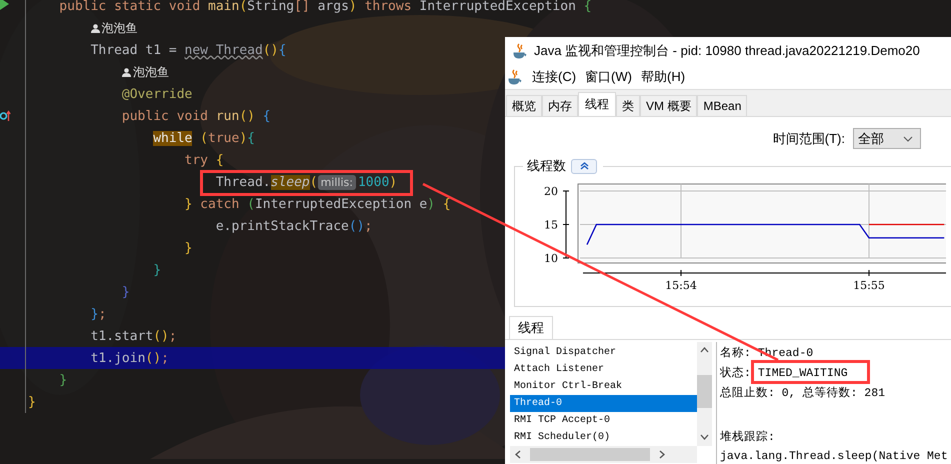  Describe the element at coordinates (704, 350) in the screenshot. I see `chevron-up-icon` at that location.